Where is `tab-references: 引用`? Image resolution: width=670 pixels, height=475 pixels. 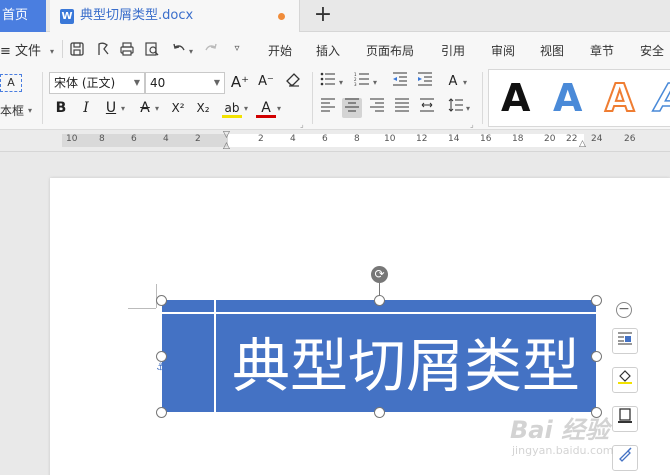 tab-references: 引用 is located at coordinates (453, 50).